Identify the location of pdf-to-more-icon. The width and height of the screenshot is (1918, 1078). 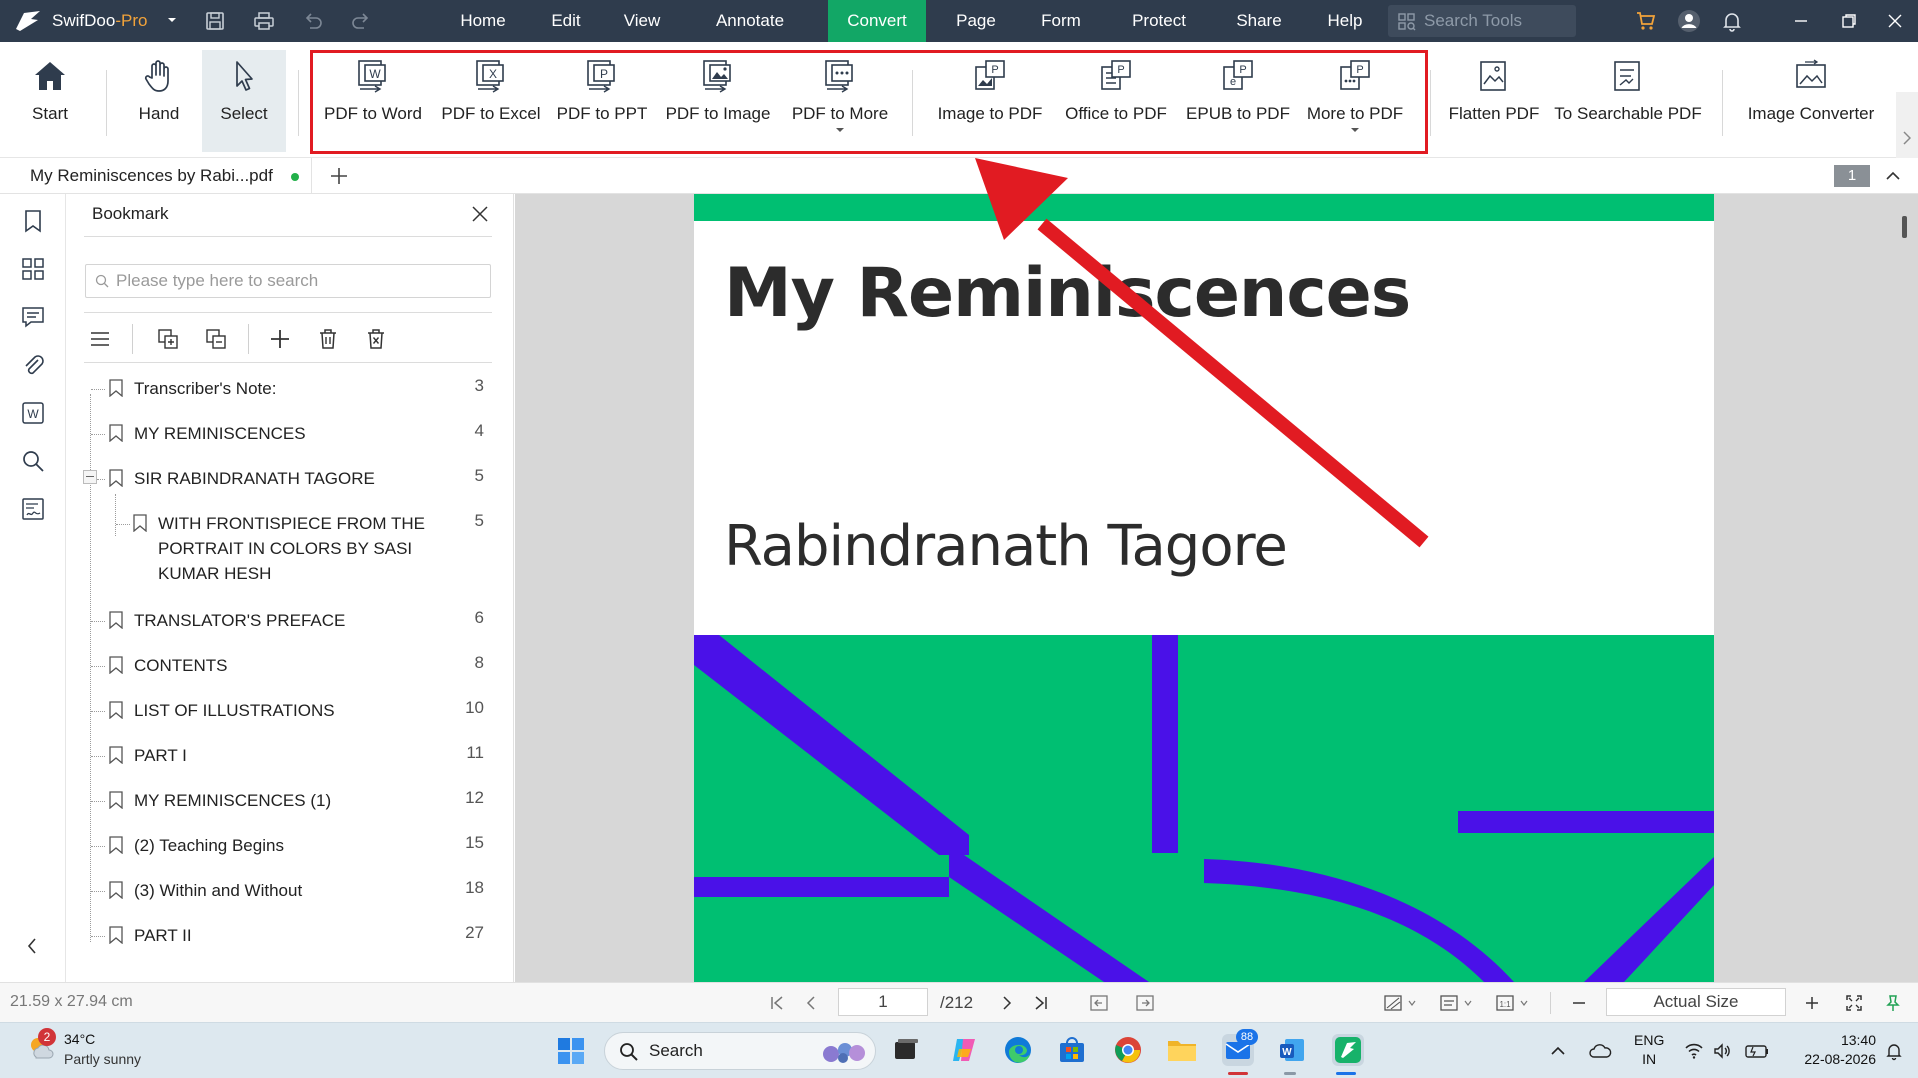
(839, 76).